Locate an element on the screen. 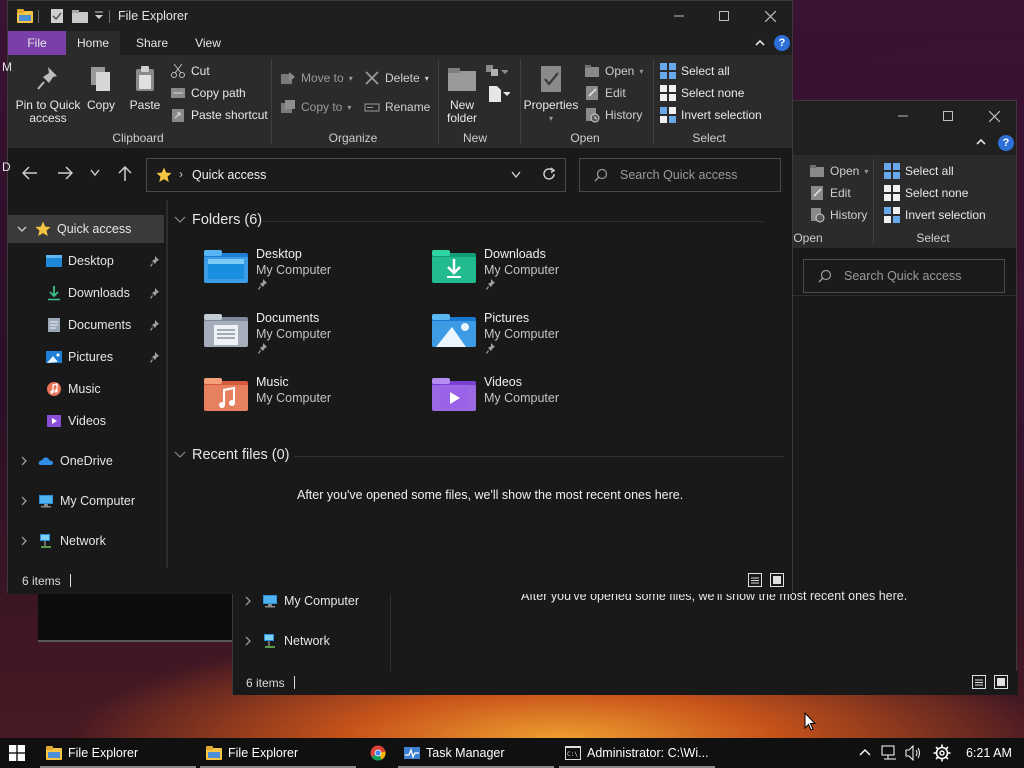 The height and width of the screenshot is (768, 1024). delete-button: Delete ▾ is located at coordinates (396, 78).